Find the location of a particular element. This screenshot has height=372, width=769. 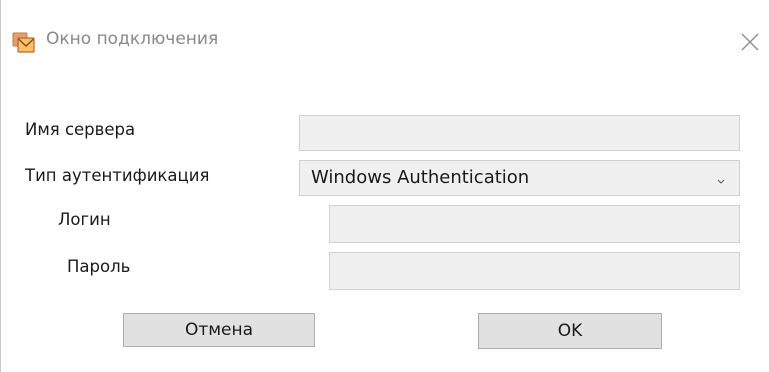

server-name-field is located at coordinates (519, 133).